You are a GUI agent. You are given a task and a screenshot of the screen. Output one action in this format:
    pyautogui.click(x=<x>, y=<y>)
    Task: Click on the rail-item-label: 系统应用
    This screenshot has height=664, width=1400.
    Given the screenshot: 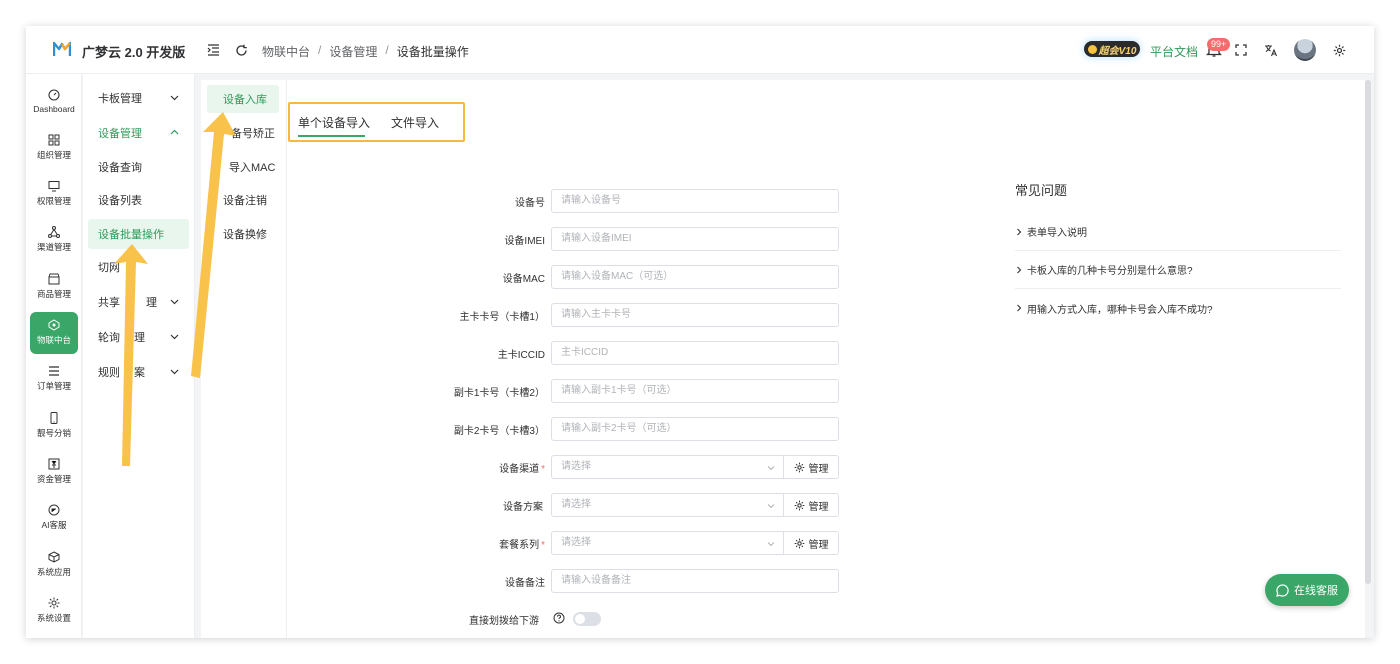 What is the action you would take?
    pyautogui.click(x=53, y=571)
    